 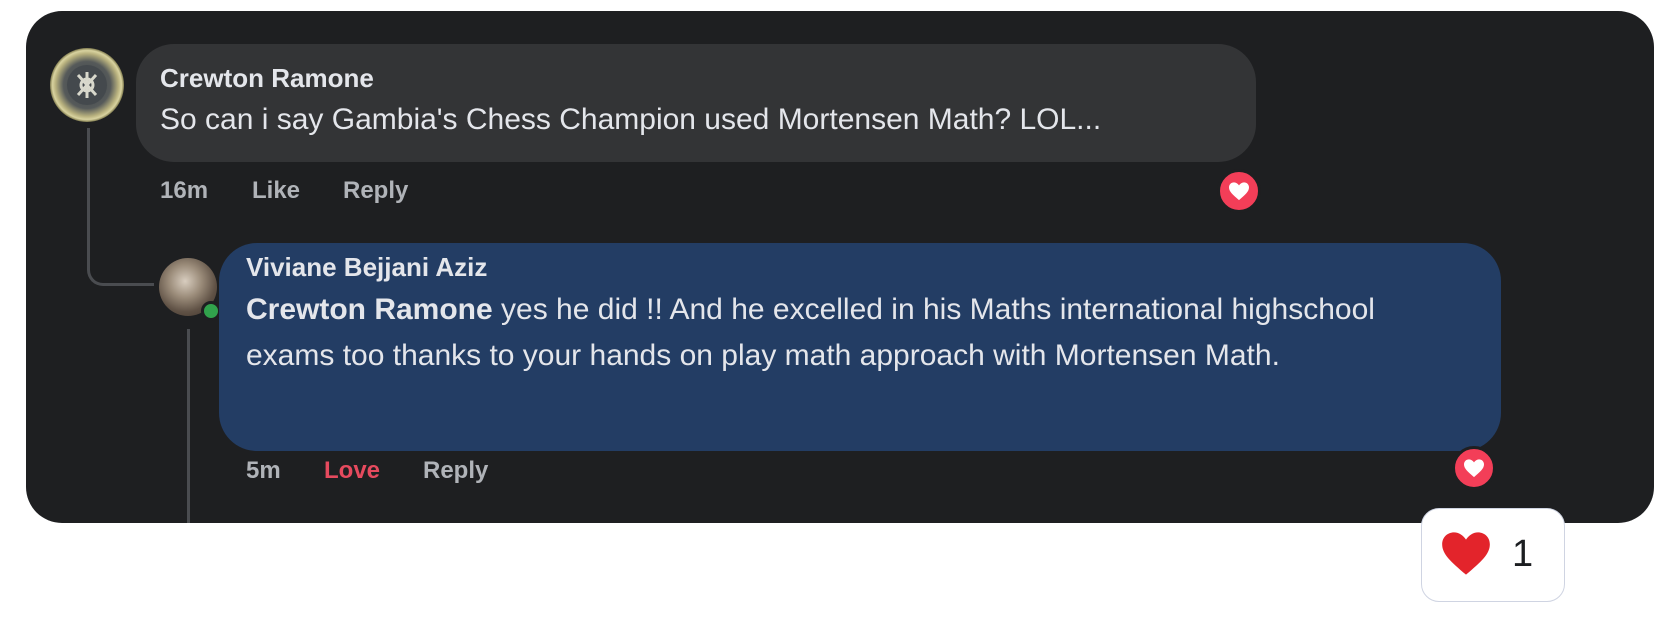 I want to click on reply-reply-button: Reply, so click(x=455, y=471).